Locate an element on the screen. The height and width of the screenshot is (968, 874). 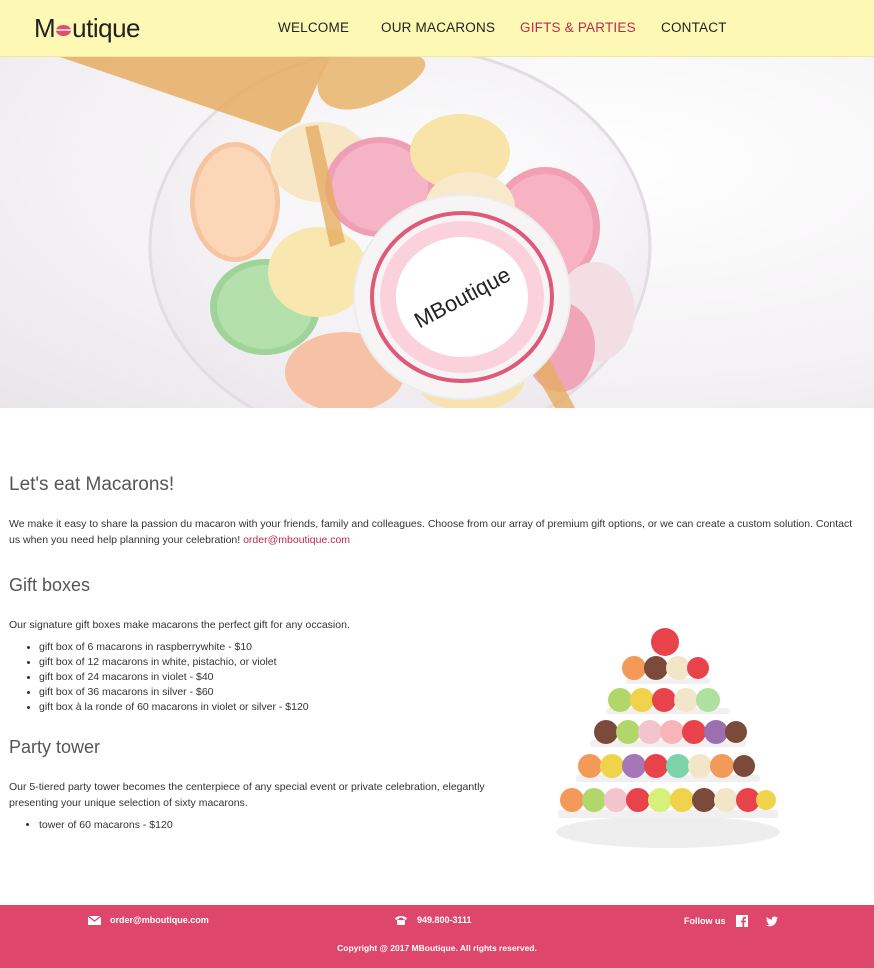
gift-boxes-heading: Gift boxes is located at coordinates (50, 585).